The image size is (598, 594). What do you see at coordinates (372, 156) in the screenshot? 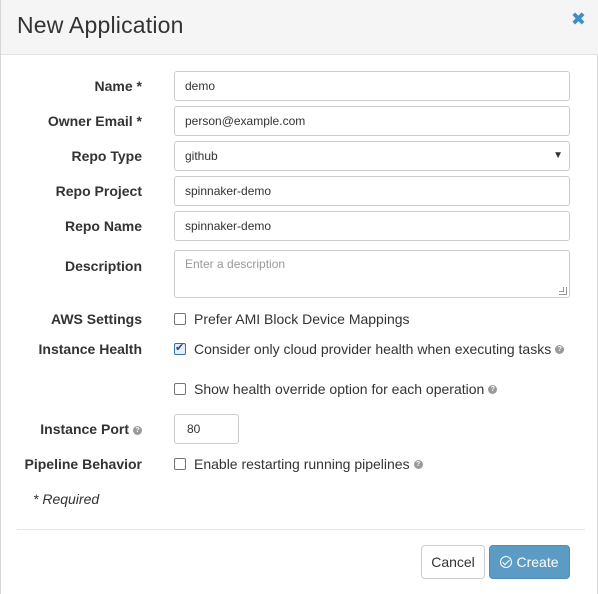
I see `repo-type-select: github ▼` at bounding box center [372, 156].